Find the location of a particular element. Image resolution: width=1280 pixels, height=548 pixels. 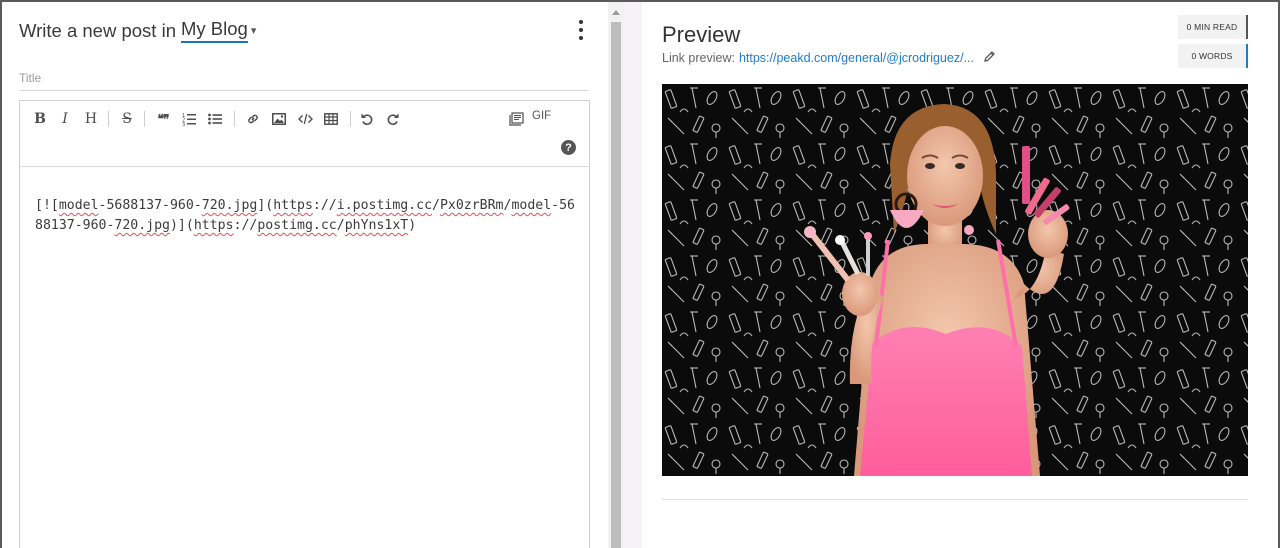

link-icon is located at coordinates (253, 119).